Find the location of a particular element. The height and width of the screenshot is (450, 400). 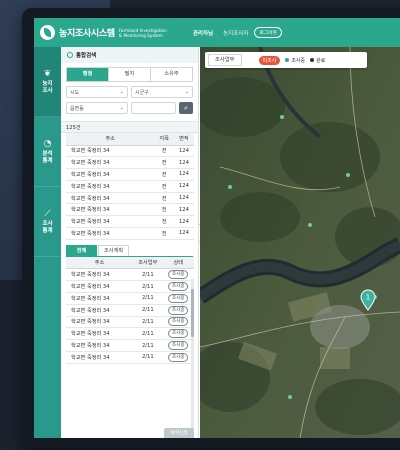

sigungu-select: 시군구 ⌄ is located at coordinates (162, 92).